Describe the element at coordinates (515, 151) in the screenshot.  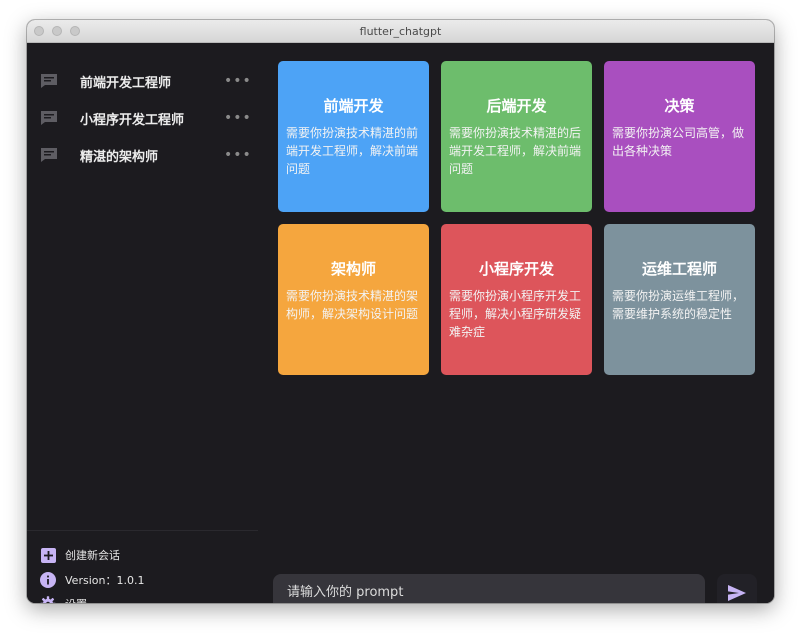
I see `role-card-description: 需要你扮演技术精湛的后端开发工程师，解决前端问题` at that location.